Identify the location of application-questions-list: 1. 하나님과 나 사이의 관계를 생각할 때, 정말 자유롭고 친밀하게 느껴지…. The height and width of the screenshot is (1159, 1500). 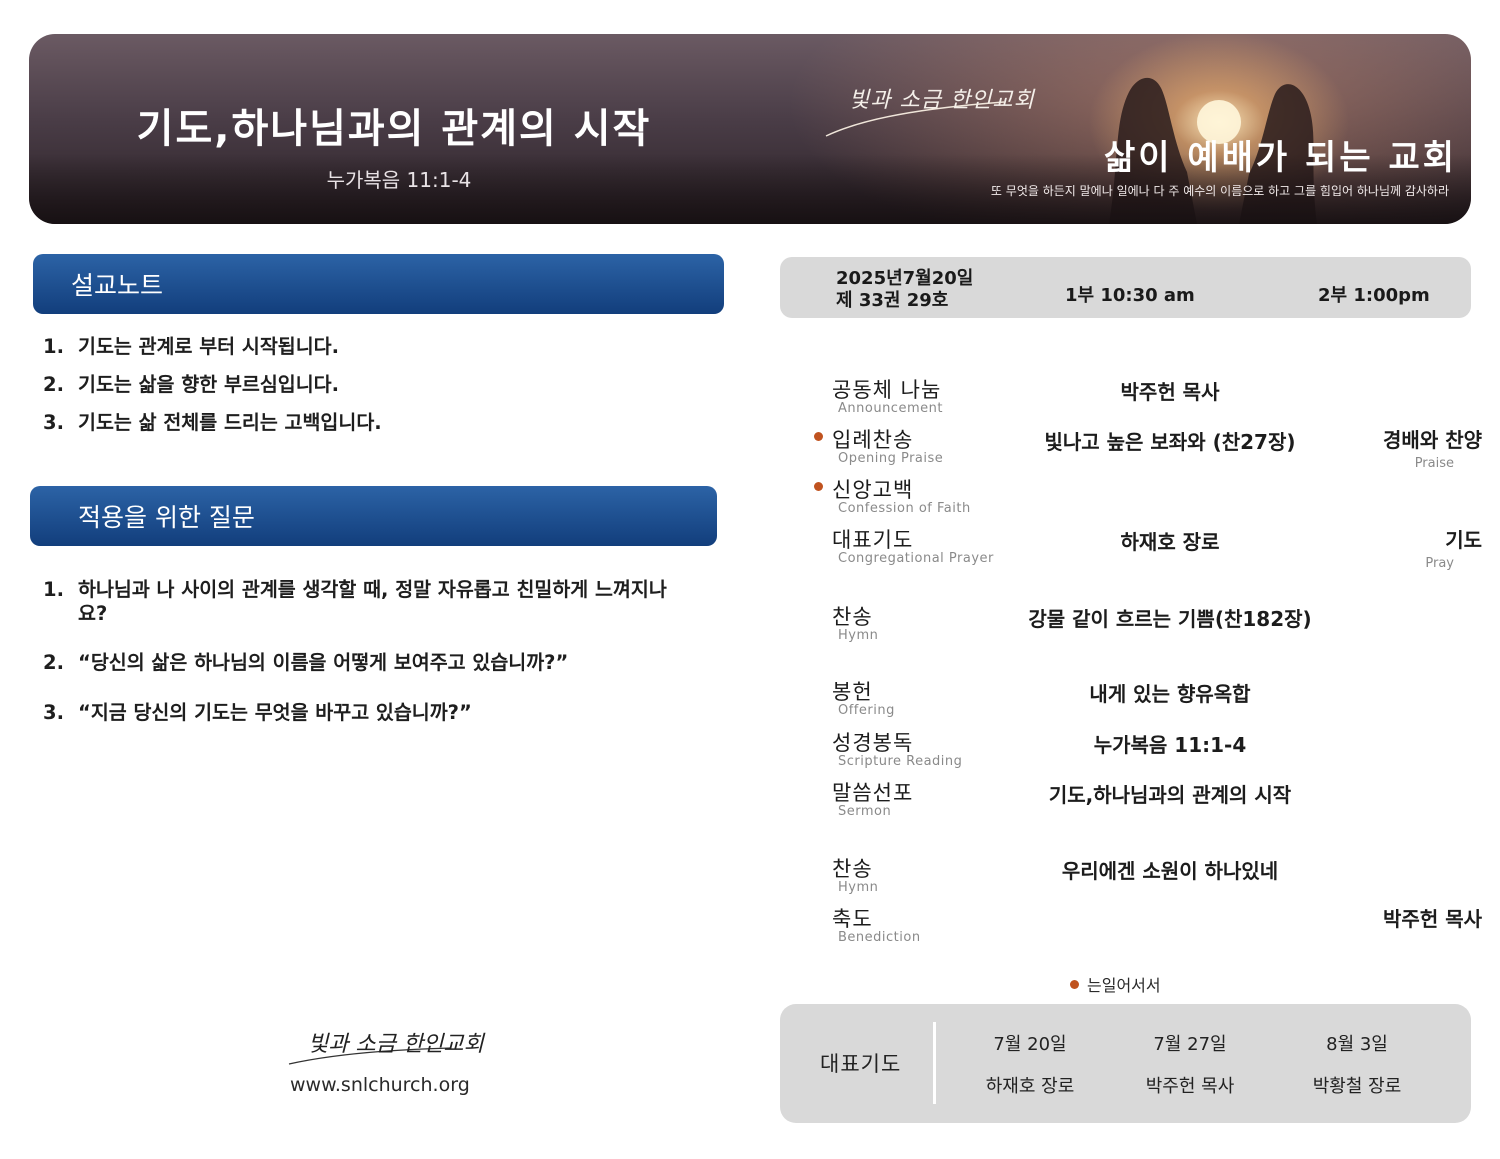
(363, 664).